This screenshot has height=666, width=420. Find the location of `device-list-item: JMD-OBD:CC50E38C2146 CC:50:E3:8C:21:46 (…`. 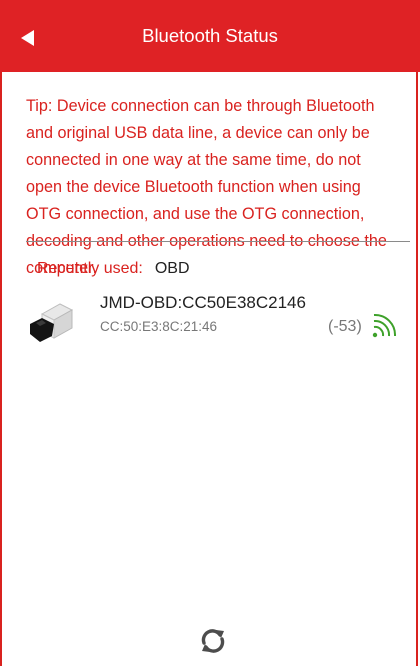

device-list-item: JMD-OBD:CC50E38C2146 CC:50:E3:8C:21:46 (… is located at coordinates (215, 321).